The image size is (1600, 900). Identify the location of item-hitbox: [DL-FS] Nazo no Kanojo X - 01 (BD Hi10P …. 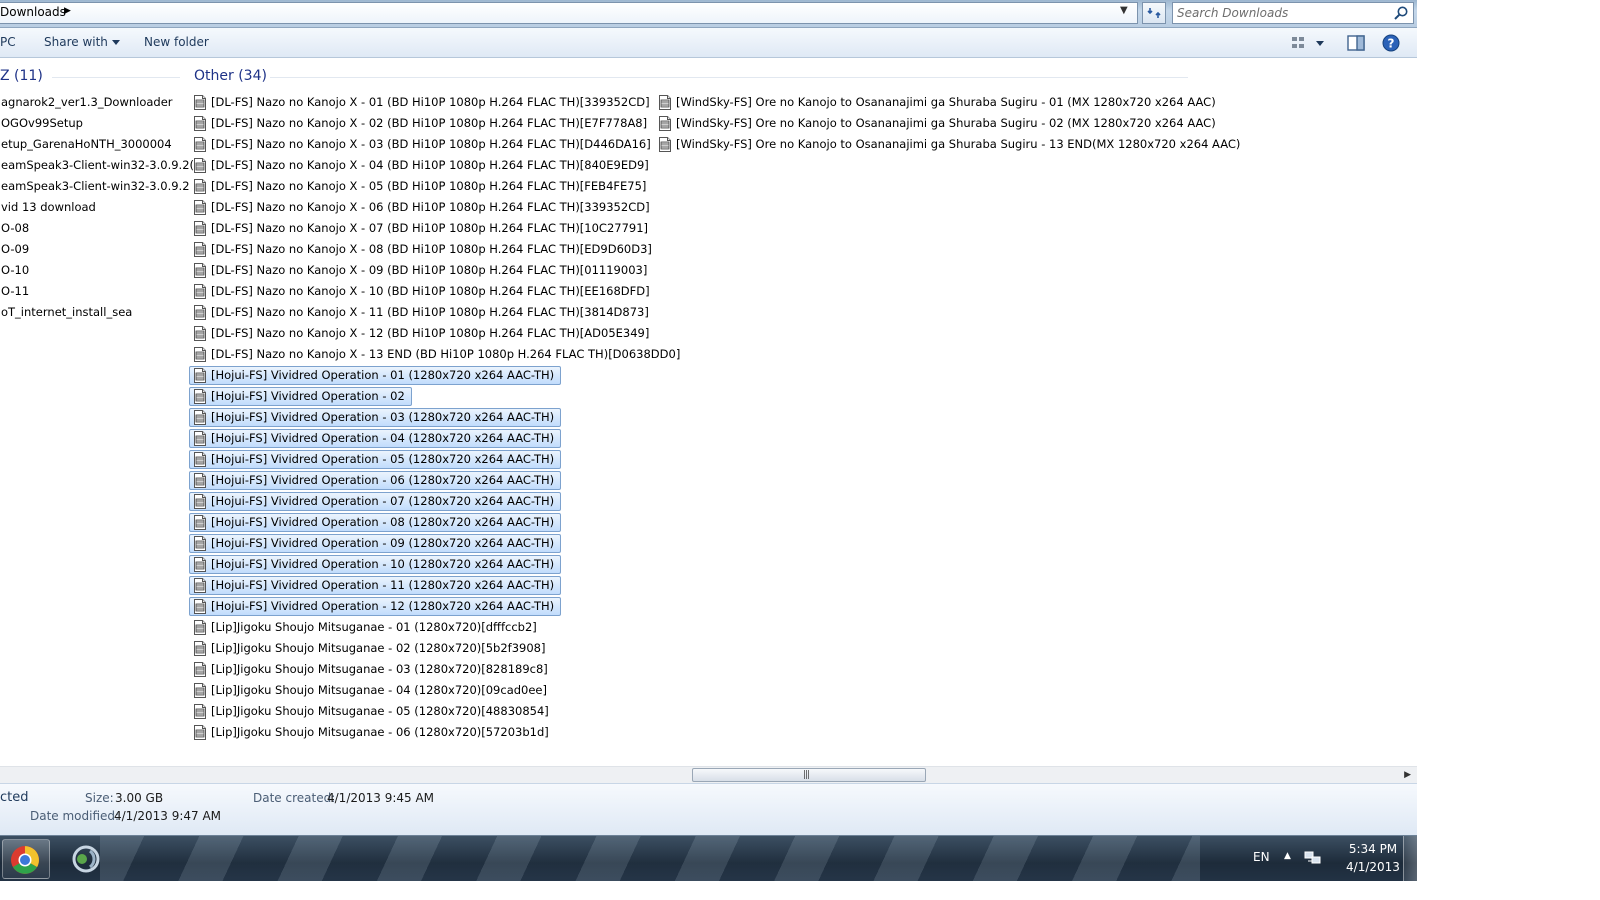
(423, 102).